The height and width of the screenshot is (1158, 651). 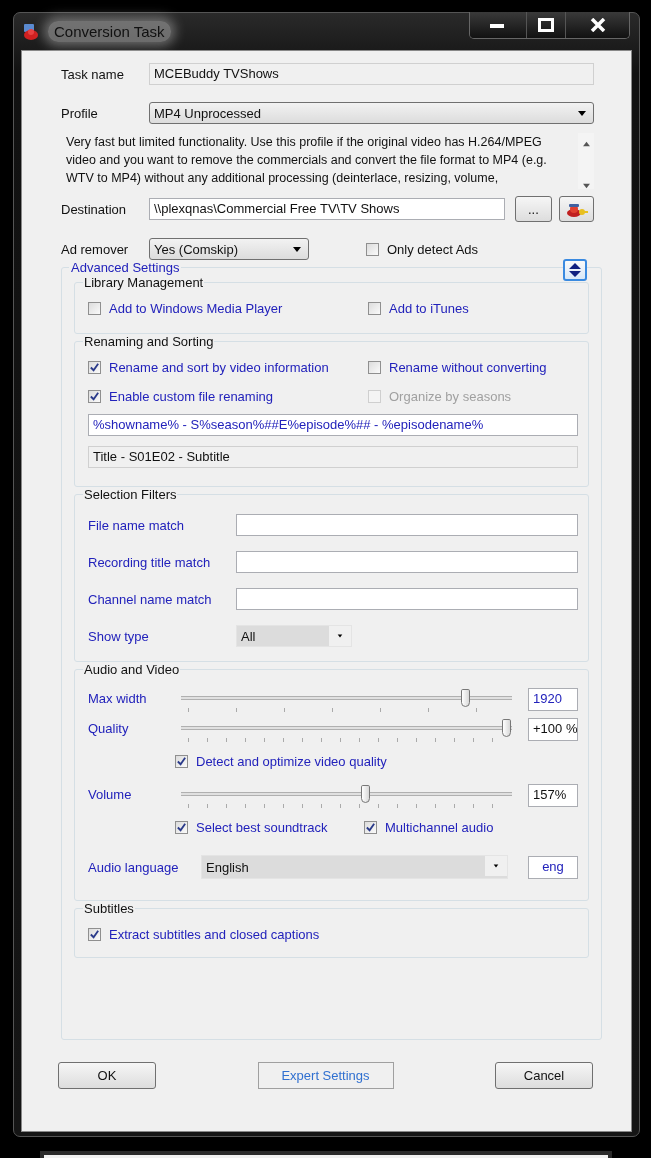 I want to click on checkbox-label: Select best soundtrack, so click(x=262, y=827).